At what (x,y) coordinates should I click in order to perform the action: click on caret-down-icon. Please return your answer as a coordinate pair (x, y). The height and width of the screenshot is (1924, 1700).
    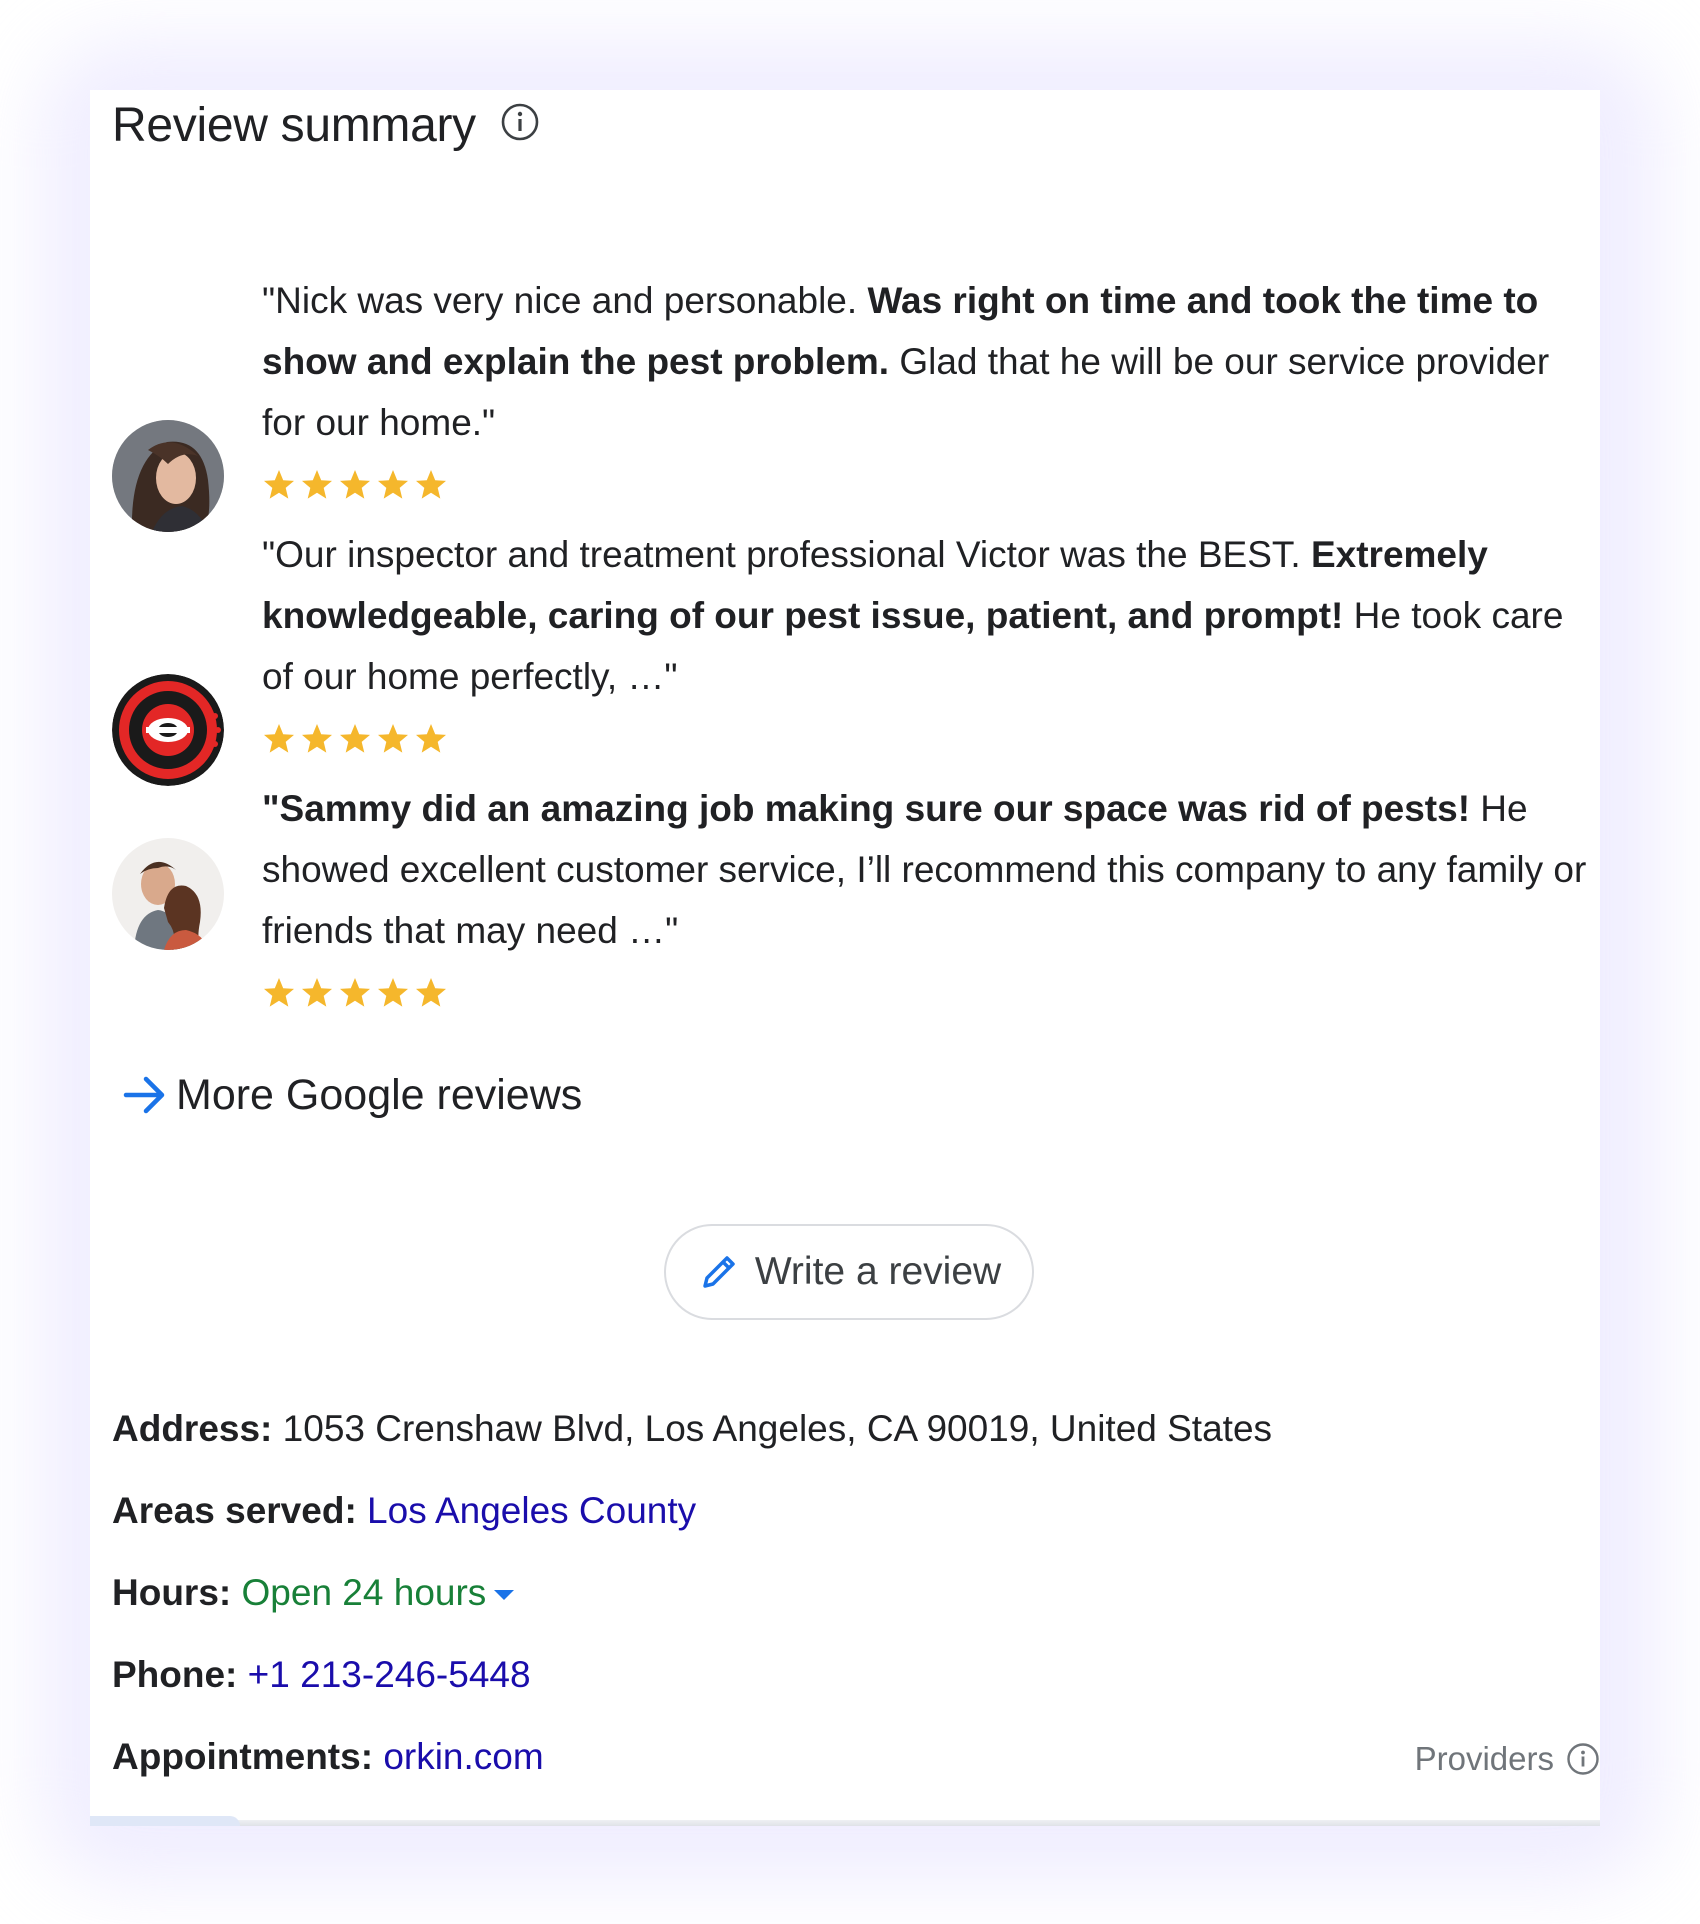
    Looking at the image, I should click on (504, 1595).